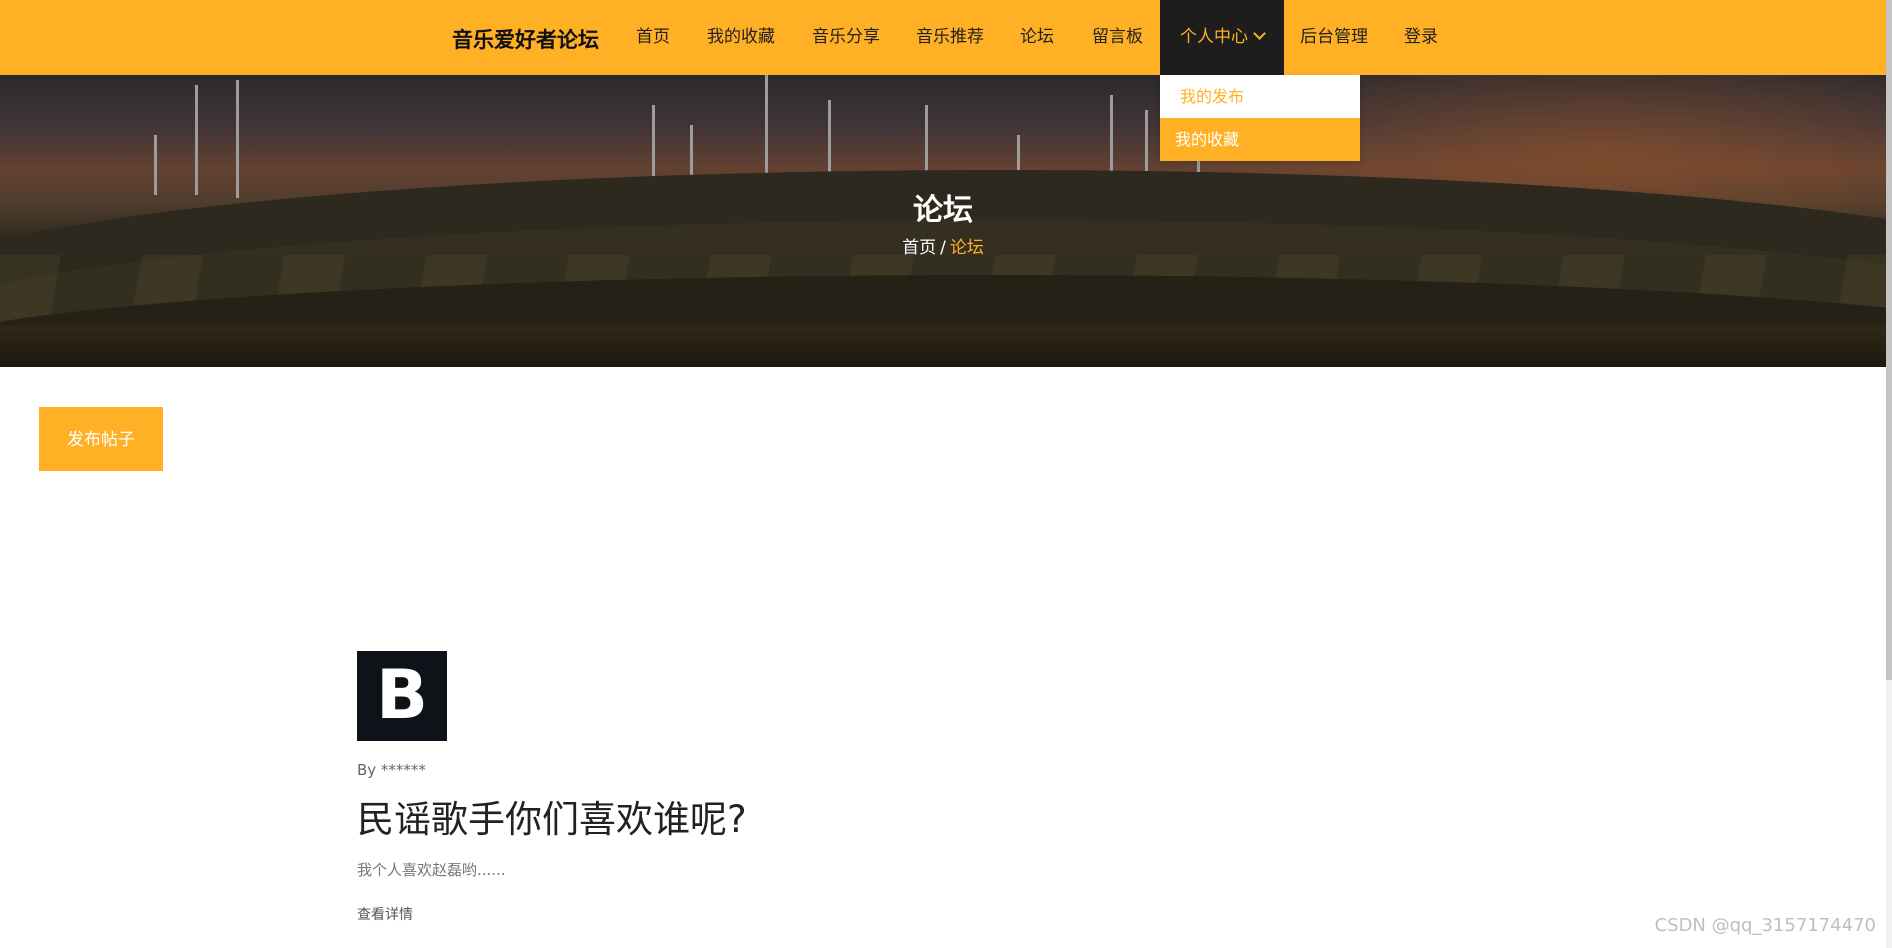 The width and height of the screenshot is (1892, 948). What do you see at coordinates (1117, 37) in the screenshot?
I see `nav-item-message-board: 留言板` at bounding box center [1117, 37].